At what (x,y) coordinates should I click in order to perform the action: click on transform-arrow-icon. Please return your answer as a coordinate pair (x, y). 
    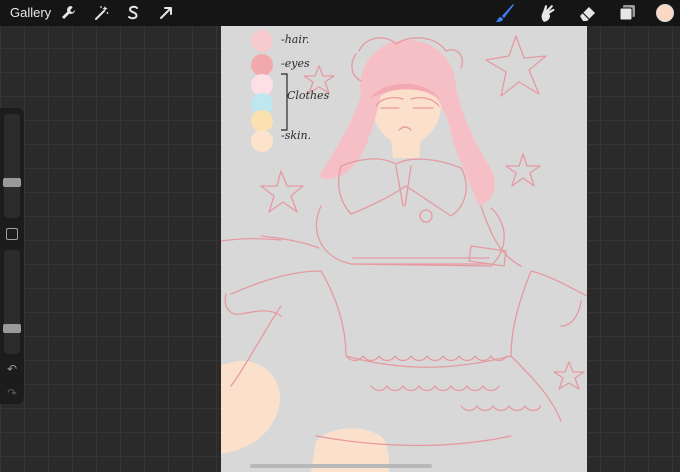
    Looking at the image, I should click on (166, 13).